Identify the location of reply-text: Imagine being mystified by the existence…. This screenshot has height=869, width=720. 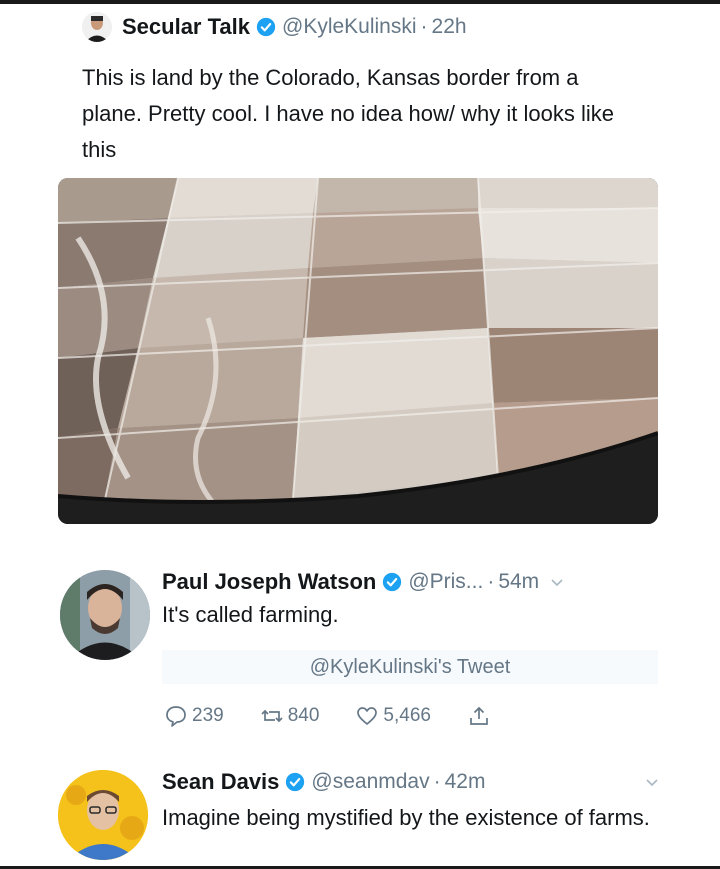
(406, 817).